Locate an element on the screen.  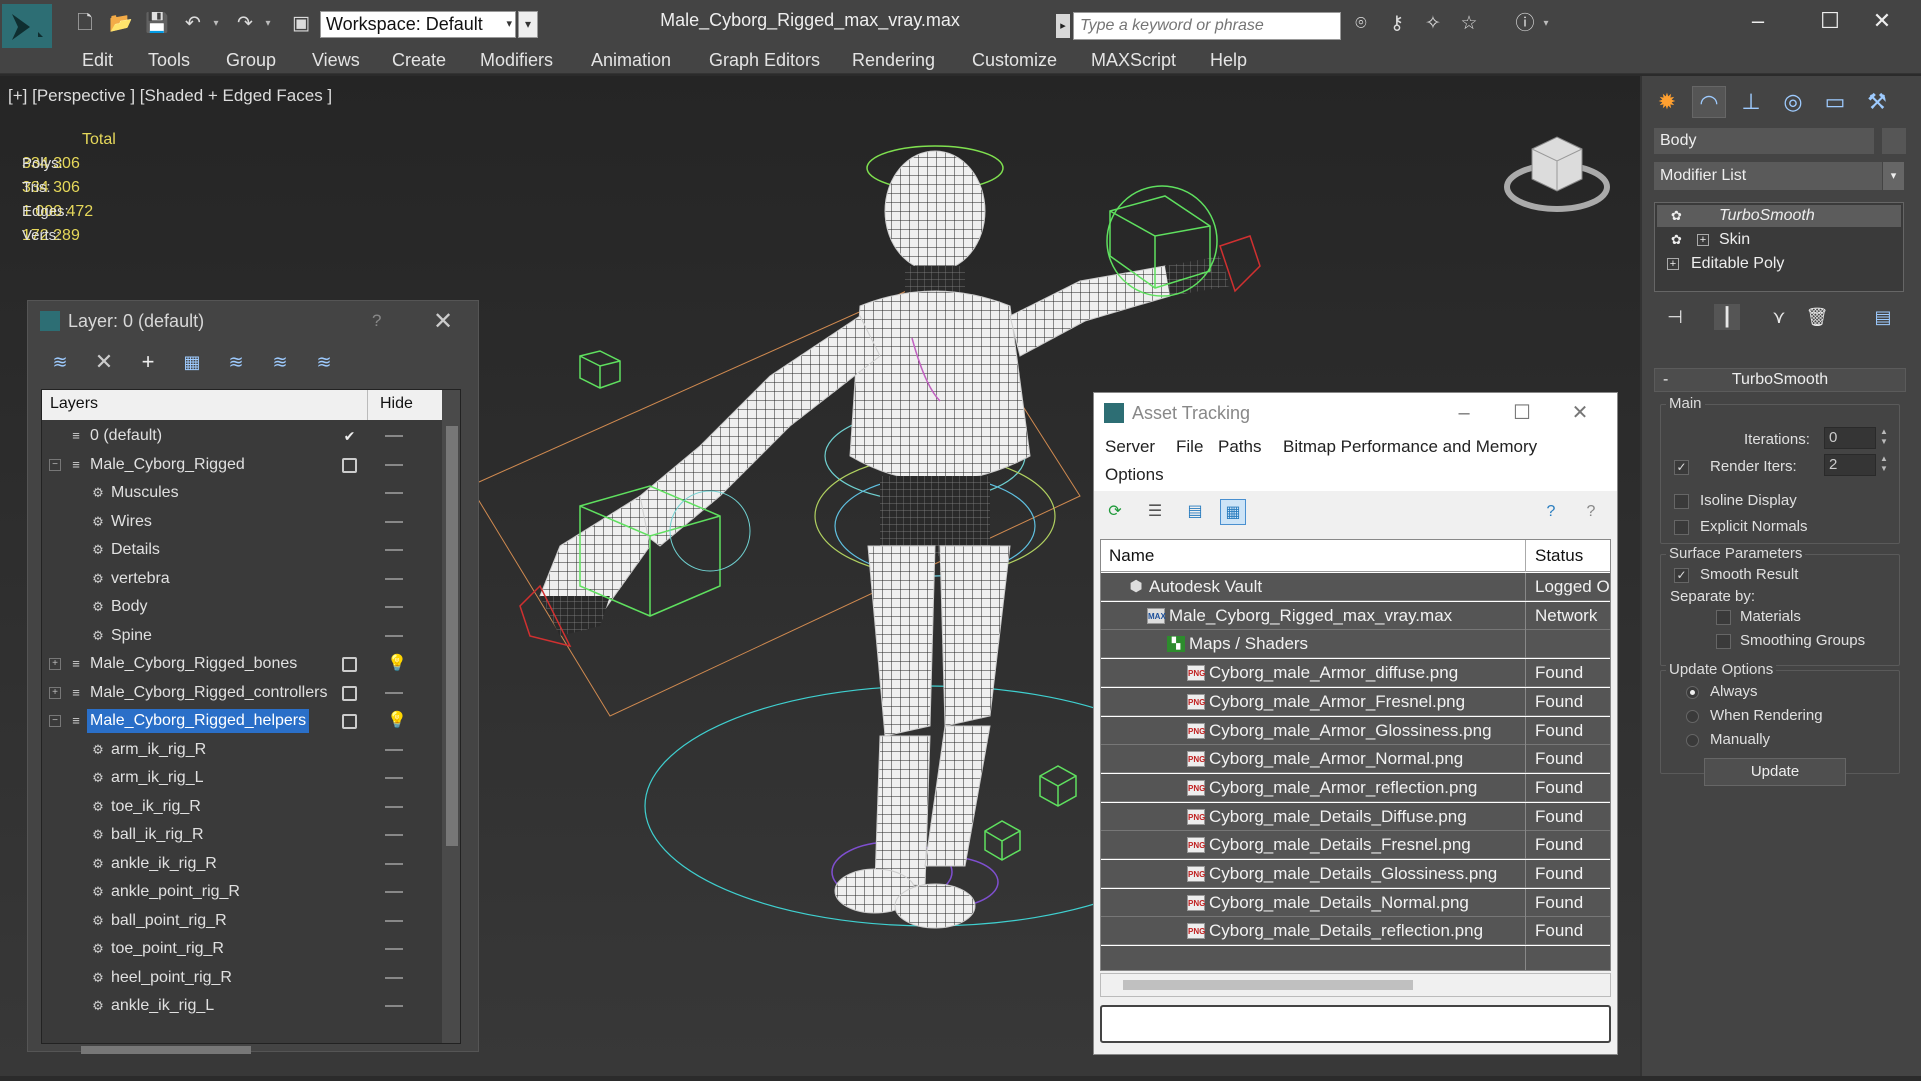
update-manually-radio is located at coordinates (1692, 740).